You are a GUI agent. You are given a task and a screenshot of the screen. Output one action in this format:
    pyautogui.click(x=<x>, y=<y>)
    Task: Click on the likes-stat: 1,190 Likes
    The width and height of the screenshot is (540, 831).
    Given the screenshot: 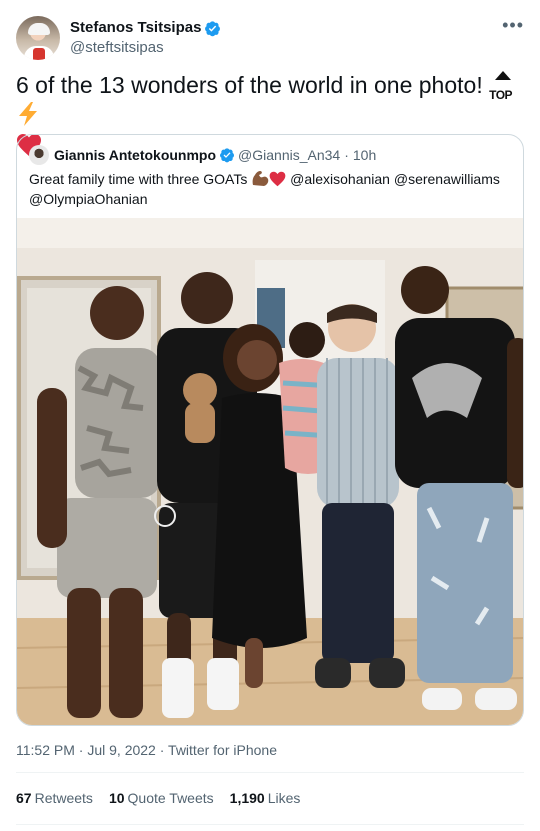 What is the action you would take?
    pyautogui.click(x=265, y=798)
    